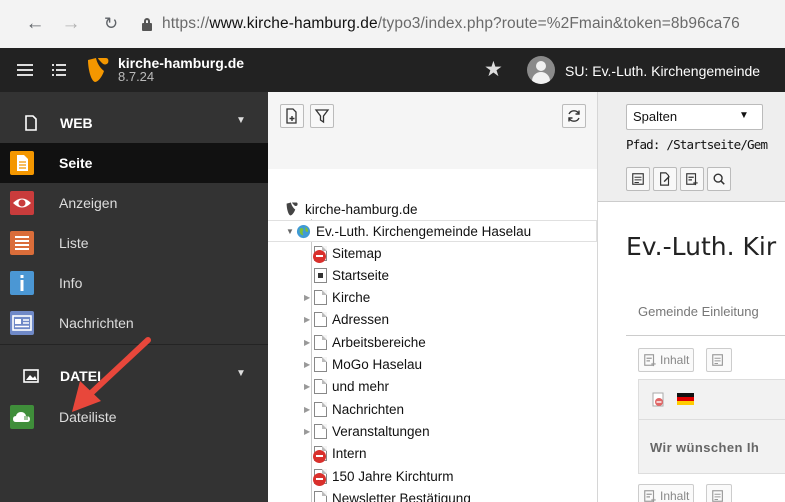 Image resolution: width=785 pixels, height=502 pixels. I want to click on switch-user-label: SU: Ev.-Luth. Kirchengemeinde, so click(662, 71).